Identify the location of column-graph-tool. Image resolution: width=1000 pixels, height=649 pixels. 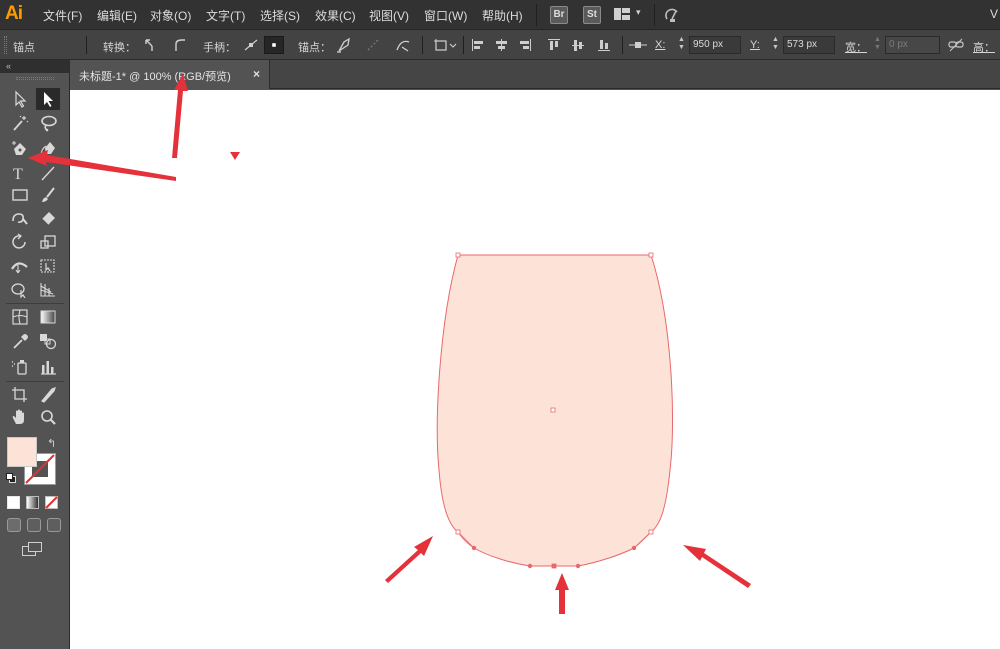
(48, 367).